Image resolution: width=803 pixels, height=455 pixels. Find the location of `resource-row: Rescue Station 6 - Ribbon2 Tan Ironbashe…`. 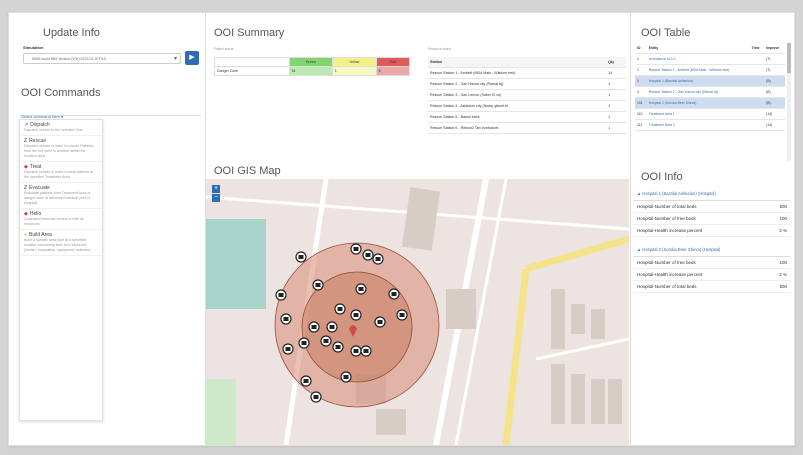

resource-row: Rescue Station 6 - Ribbon2 Tan Ironbashe… is located at coordinates (527, 128).